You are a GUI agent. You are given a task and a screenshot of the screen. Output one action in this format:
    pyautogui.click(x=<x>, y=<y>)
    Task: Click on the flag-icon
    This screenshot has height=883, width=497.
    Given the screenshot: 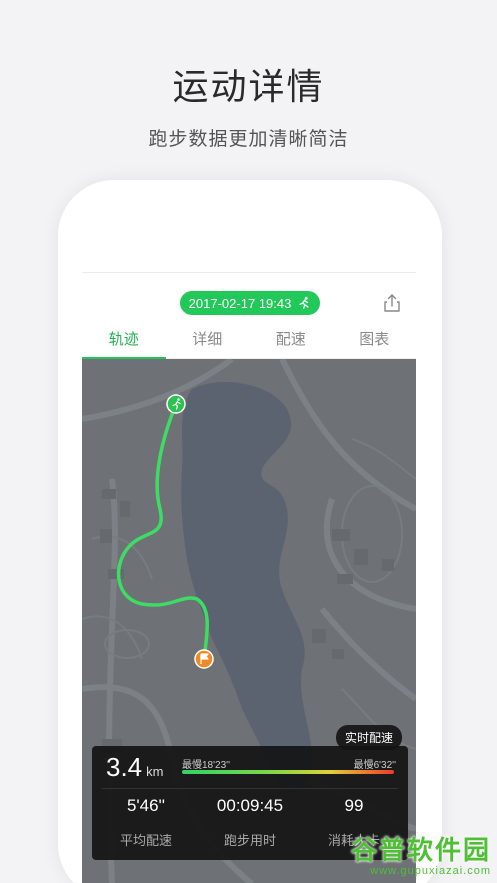 What is the action you would take?
    pyautogui.click(x=204, y=659)
    